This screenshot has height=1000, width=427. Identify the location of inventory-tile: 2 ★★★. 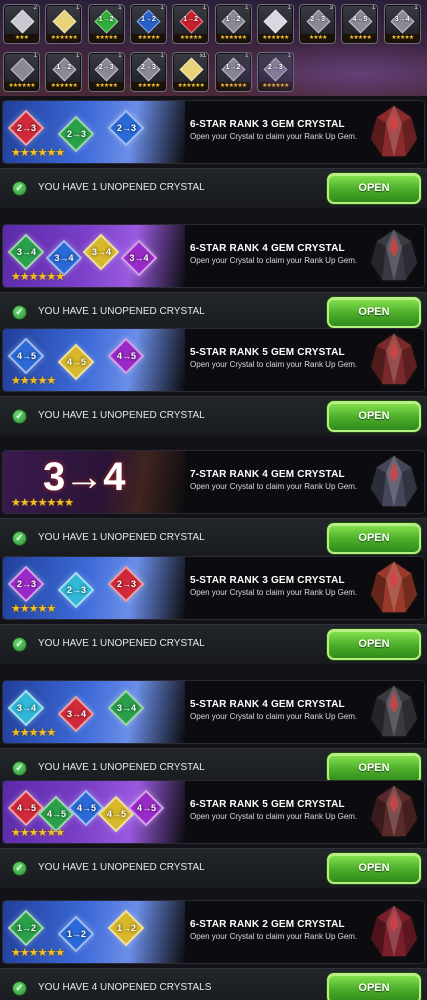
(21, 24).